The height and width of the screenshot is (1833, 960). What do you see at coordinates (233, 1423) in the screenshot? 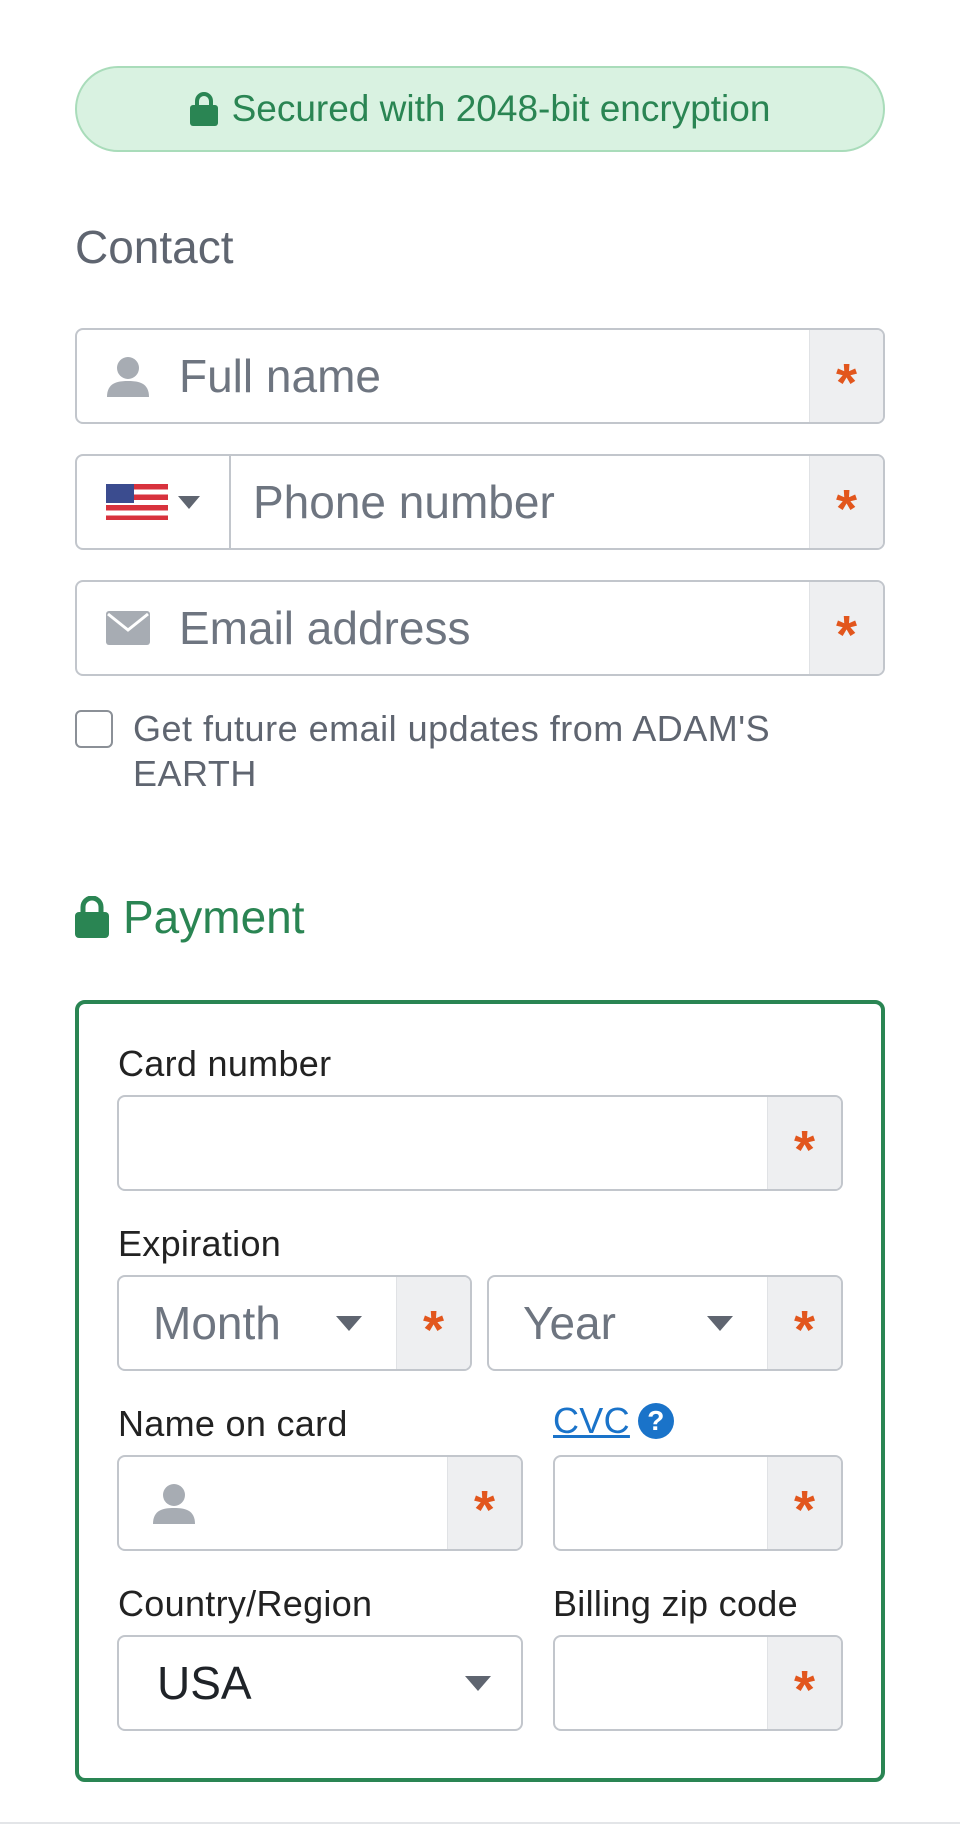
I see `name-on-card-label: Name on card` at bounding box center [233, 1423].